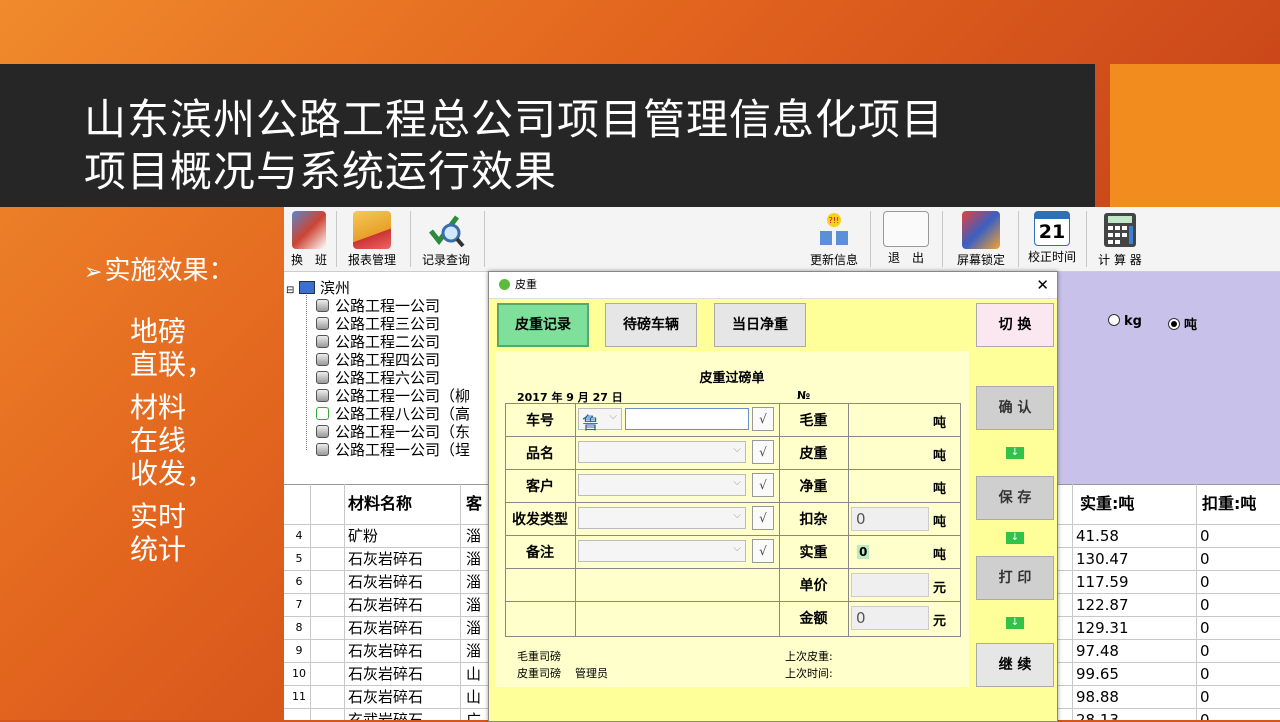  Describe the element at coordinates (380, 504) in the screenshot. I see `col-header-material: 材料名称` at that location.